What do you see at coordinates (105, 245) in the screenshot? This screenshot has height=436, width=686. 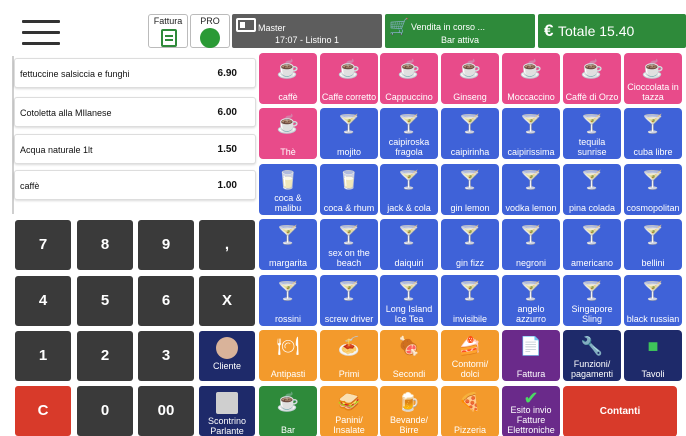 I see `key-8: 8` at bounding box center [105, 245].